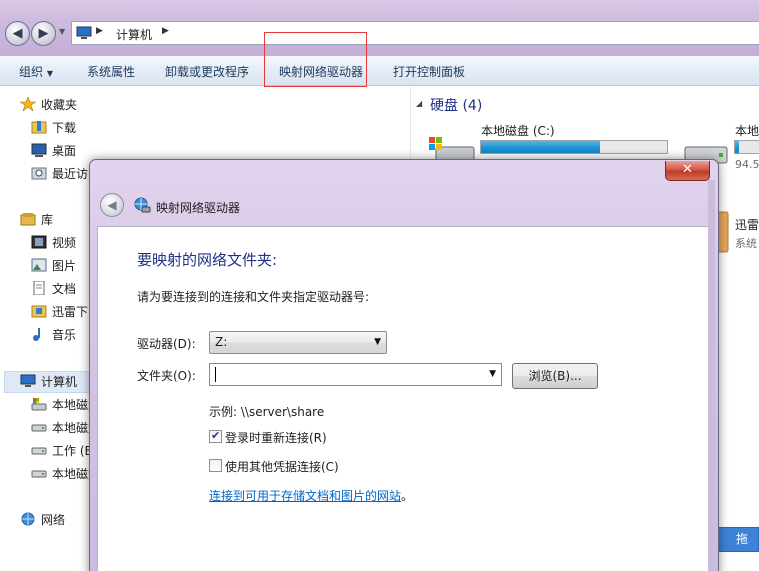  Describe the element at coordinates (415, 33) in the screenshot. I see `address-bar: ▶ 计算机 ▶` at that location.